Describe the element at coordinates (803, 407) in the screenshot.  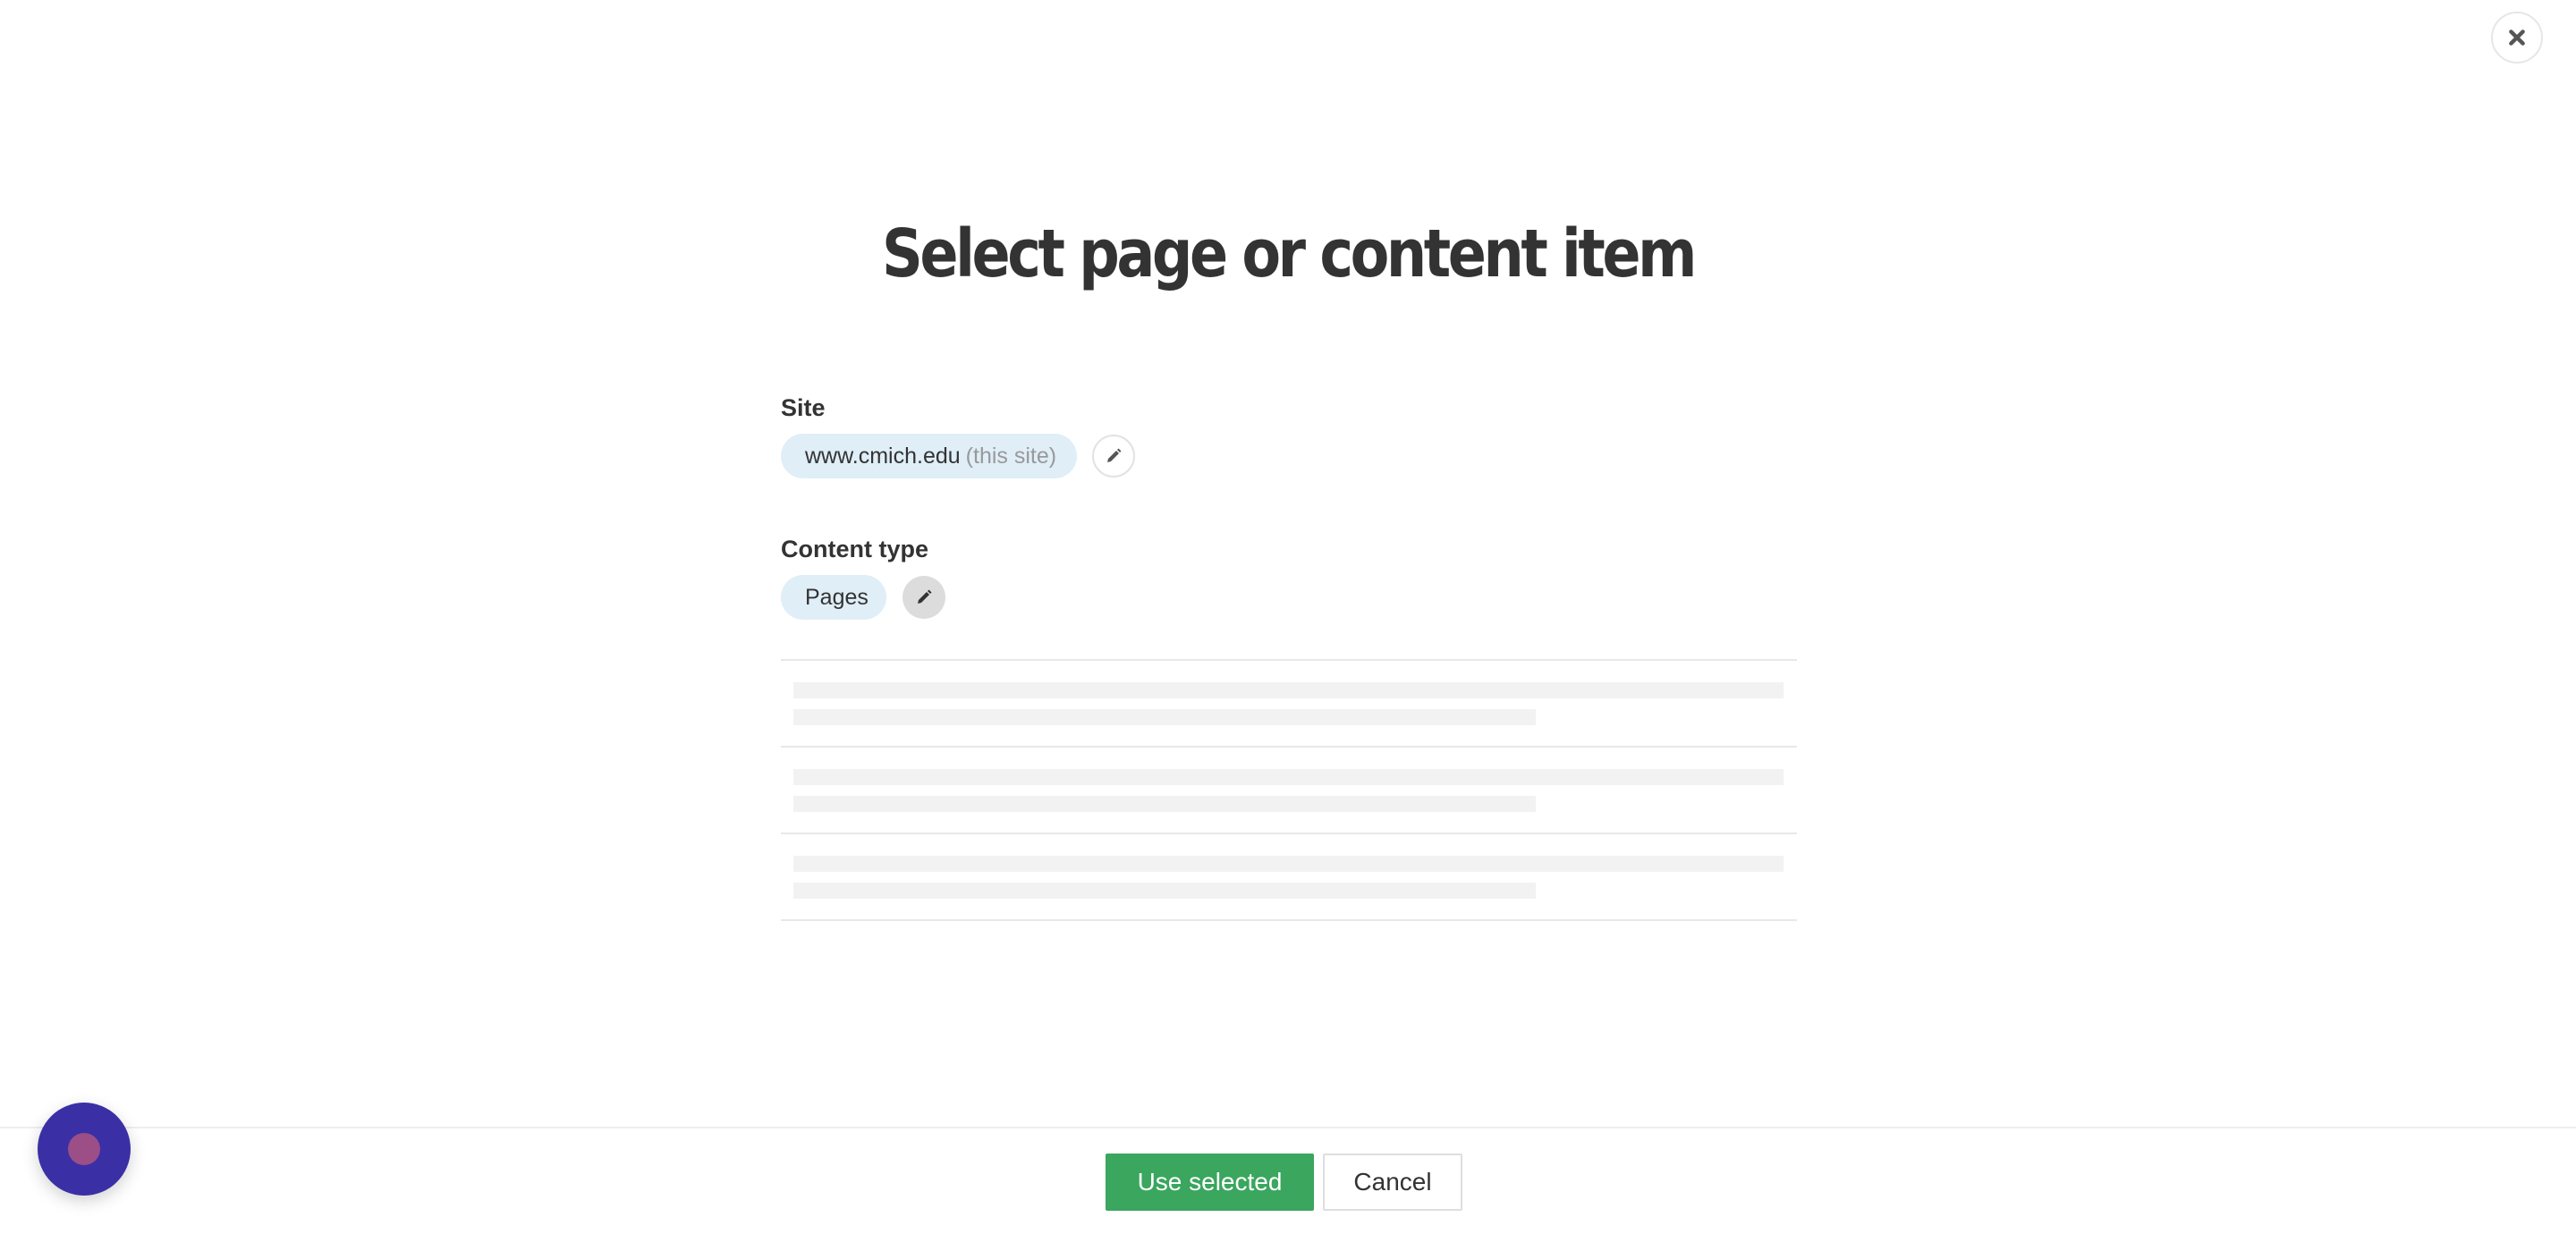
I see `site-label: Site` at that location.